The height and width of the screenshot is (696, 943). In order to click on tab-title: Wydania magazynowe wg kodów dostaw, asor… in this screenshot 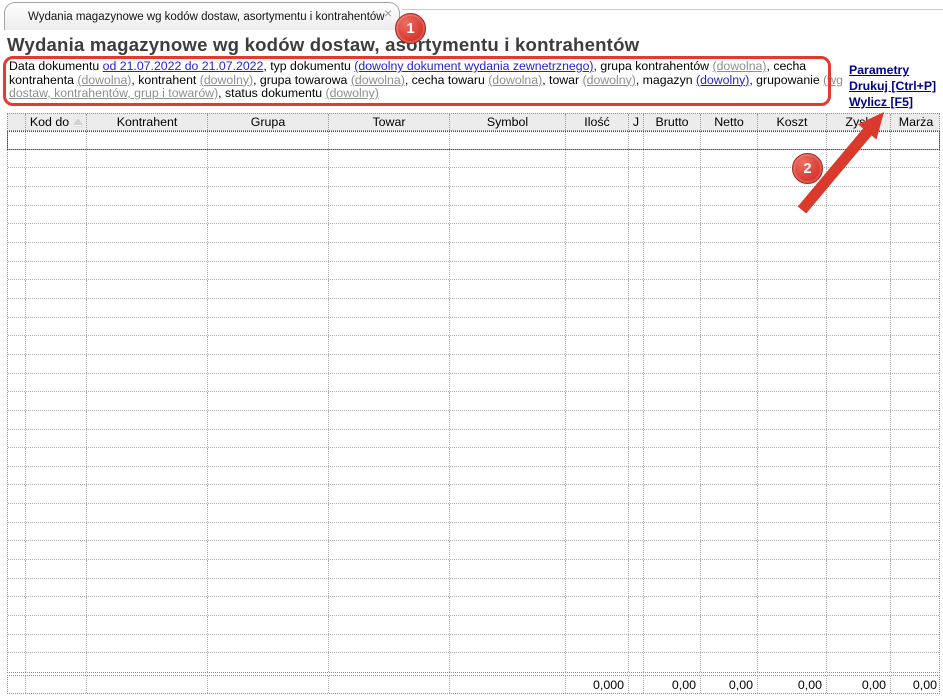, I will do `click(206, 17)`.